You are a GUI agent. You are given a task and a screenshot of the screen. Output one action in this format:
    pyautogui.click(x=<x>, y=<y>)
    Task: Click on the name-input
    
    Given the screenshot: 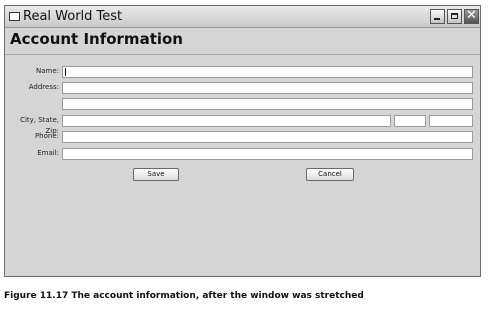 What is the action you would take?
    pyautogui.click(x=267, y=72)
    